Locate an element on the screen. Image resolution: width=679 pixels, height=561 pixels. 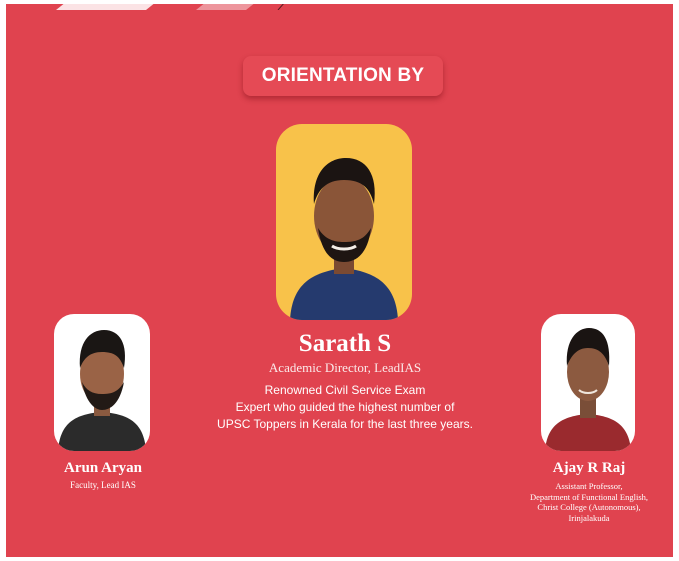
description-line: Renowned Civil Service Exam is located at coordinates (345, 390).